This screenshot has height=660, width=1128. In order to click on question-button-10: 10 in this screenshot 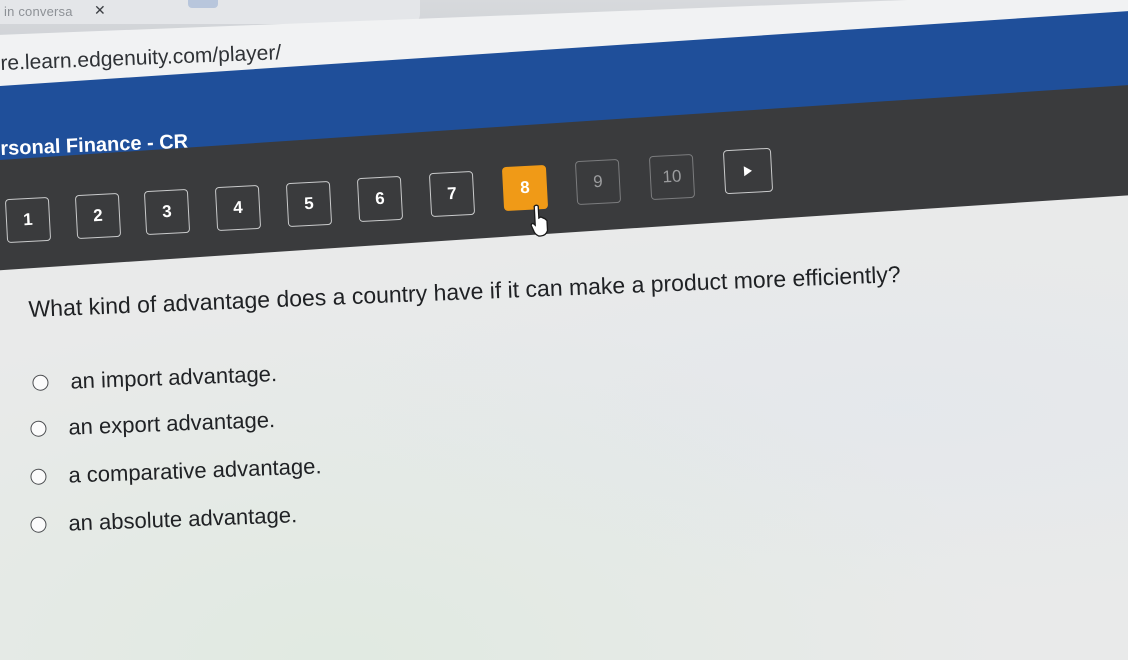, I will do `click(672, 177)`.